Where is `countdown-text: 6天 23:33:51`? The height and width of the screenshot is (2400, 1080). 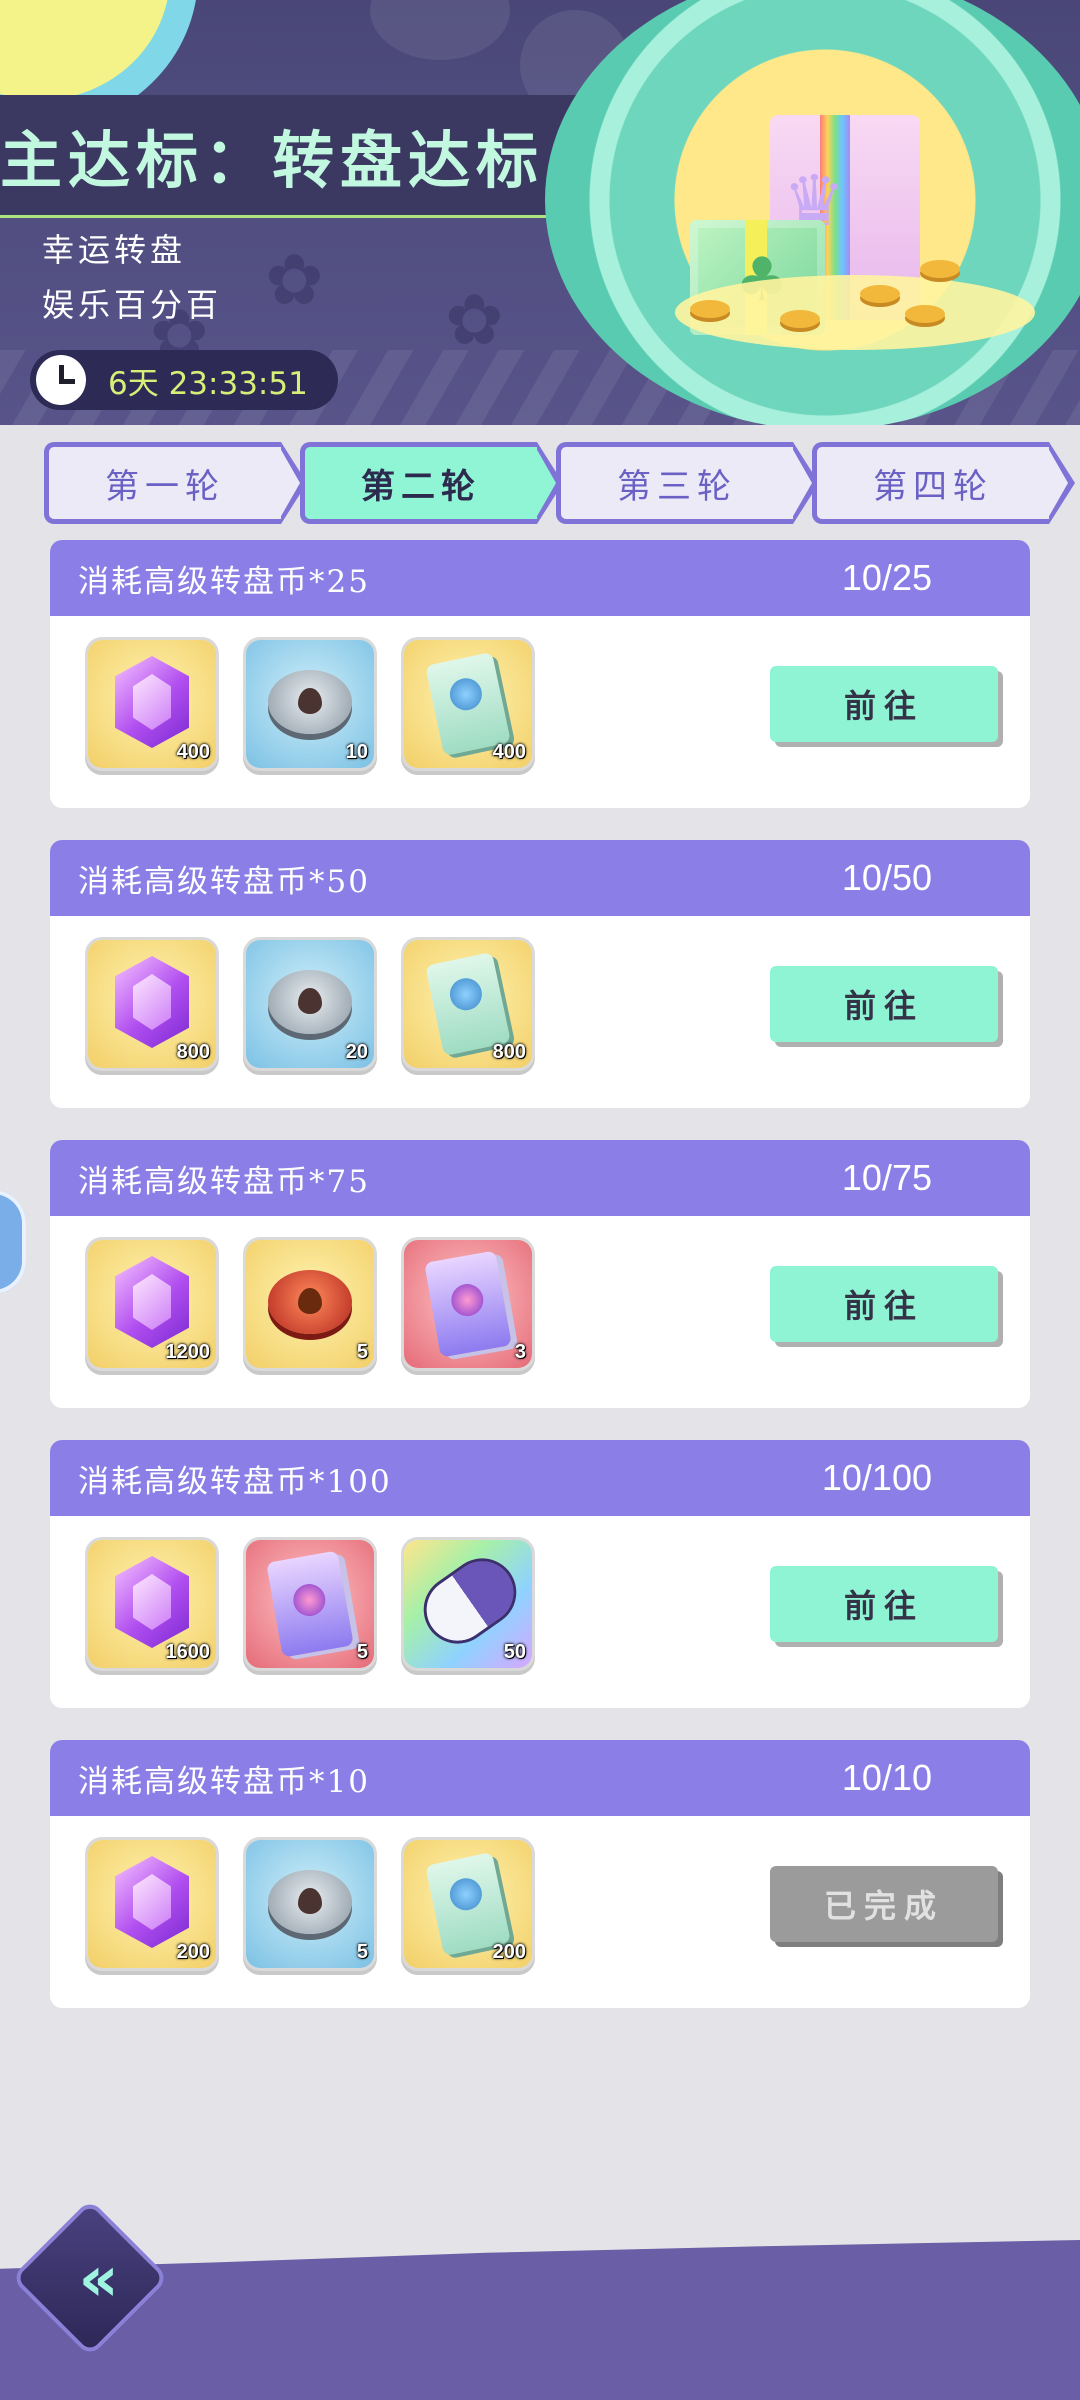
countdown-text: 6天 23:33:51 is located at coordinates (208, 383).